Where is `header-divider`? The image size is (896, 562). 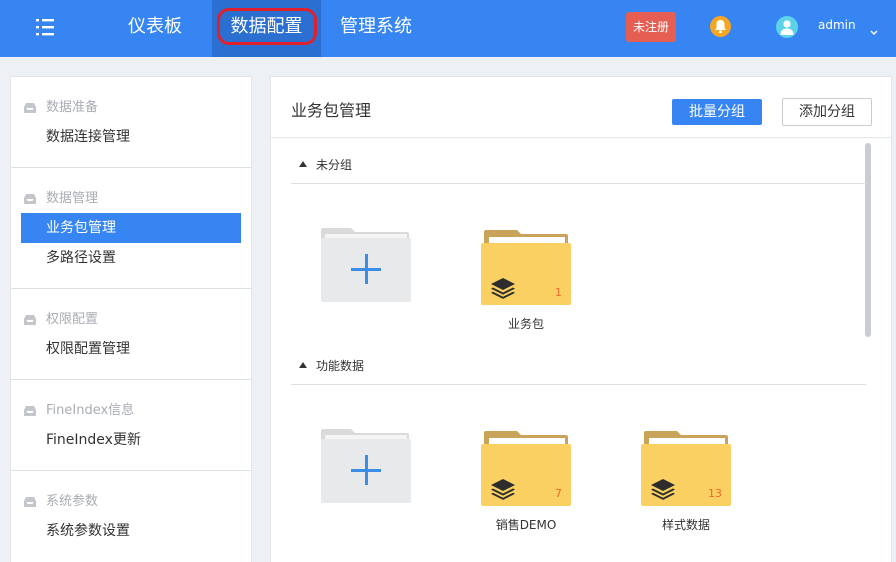 header-divider is located at coordinates (581, 137).